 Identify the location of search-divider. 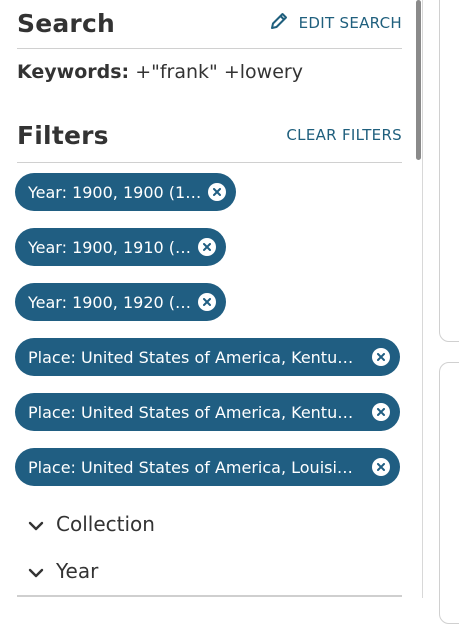
(209, 48).